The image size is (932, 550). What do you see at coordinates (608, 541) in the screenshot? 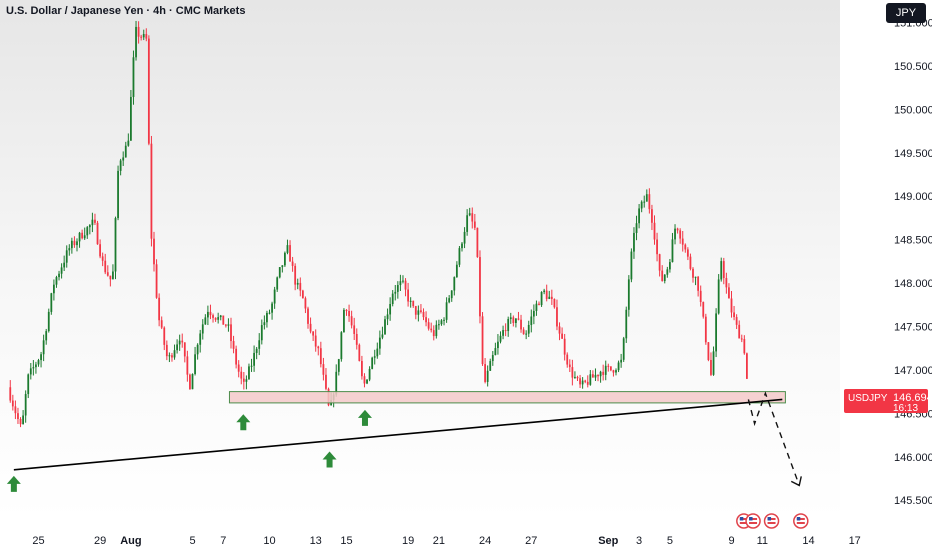
I see `x-tick-label: Sep` at bounding box center [608, 541].